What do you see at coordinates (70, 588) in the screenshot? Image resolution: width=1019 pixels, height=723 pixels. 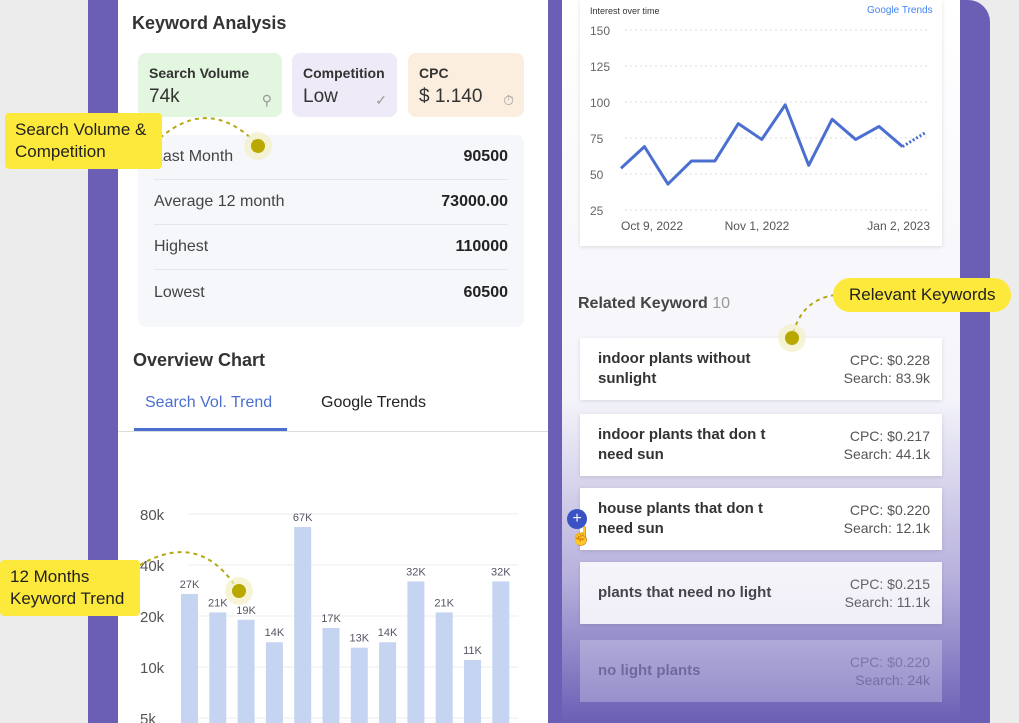 I see `callout-12-months-trend: 12 Months Keyword Trend` at bounding box center [70, 588].